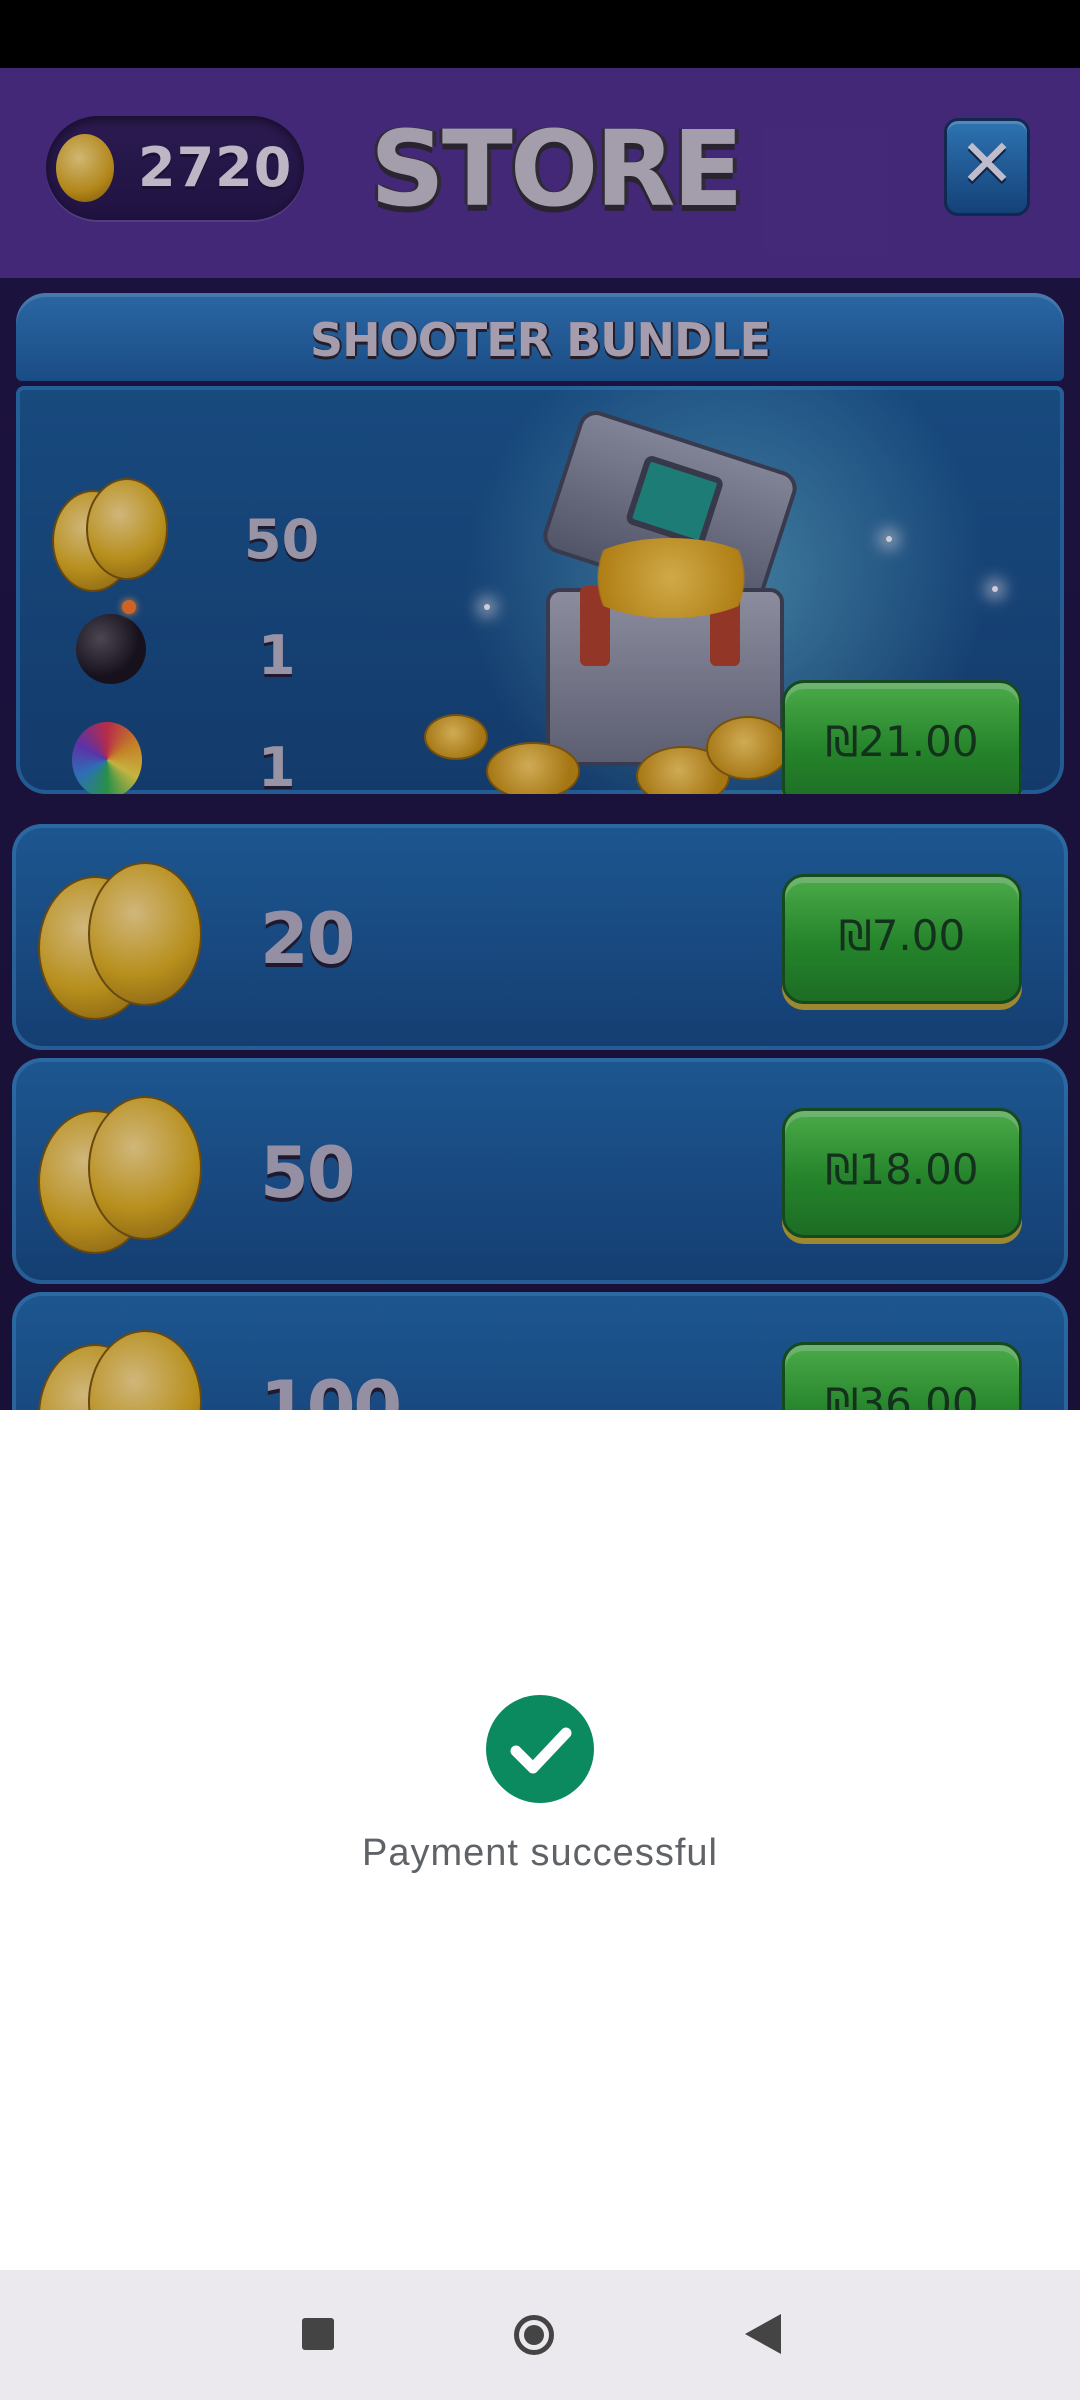 The width and height of the screenshot is (1080, 2400). I want to click on bundle-buy-button: ₪21.00, so click(902, 737).